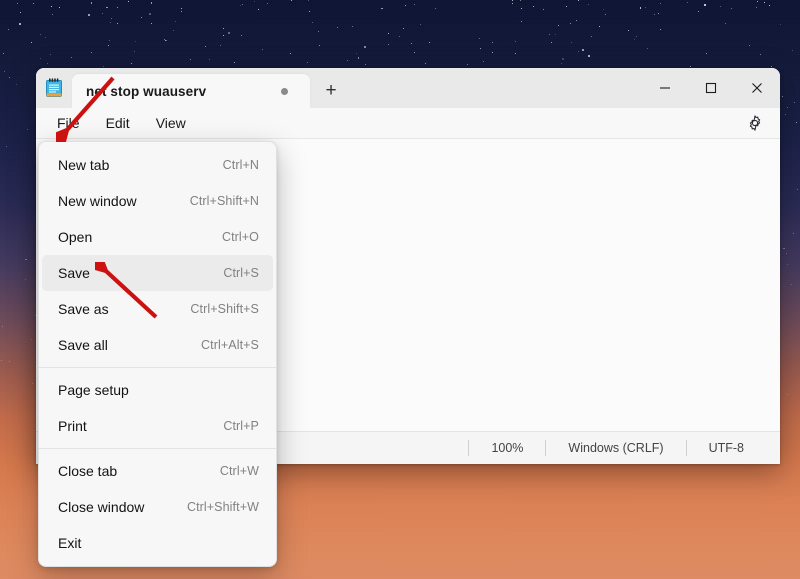 The height and width of the screenshot is (579, 800). What do you see at coordinates (83, 309) in the screenshot?
I see `menu-item-label: Save as` at bounding box center [83, 309].